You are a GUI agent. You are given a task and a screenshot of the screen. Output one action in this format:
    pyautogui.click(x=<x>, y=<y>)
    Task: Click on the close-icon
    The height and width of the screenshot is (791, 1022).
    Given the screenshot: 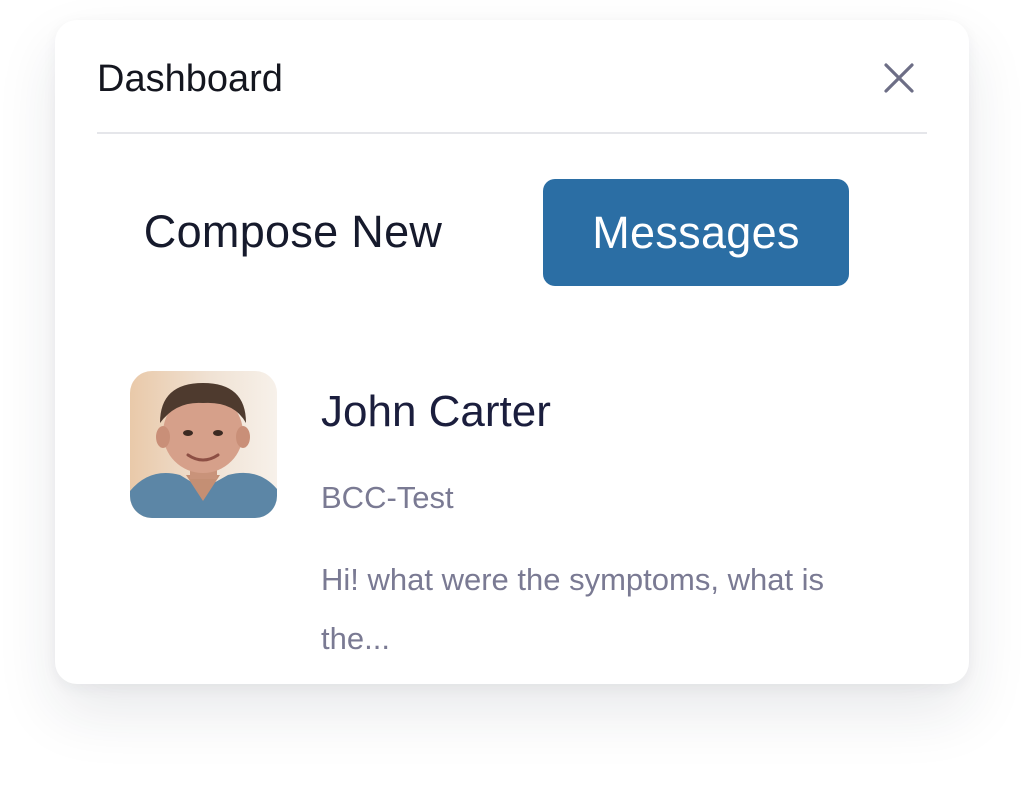 What is the action you would take?
    pyautogui.click(x=899, y=78)
    